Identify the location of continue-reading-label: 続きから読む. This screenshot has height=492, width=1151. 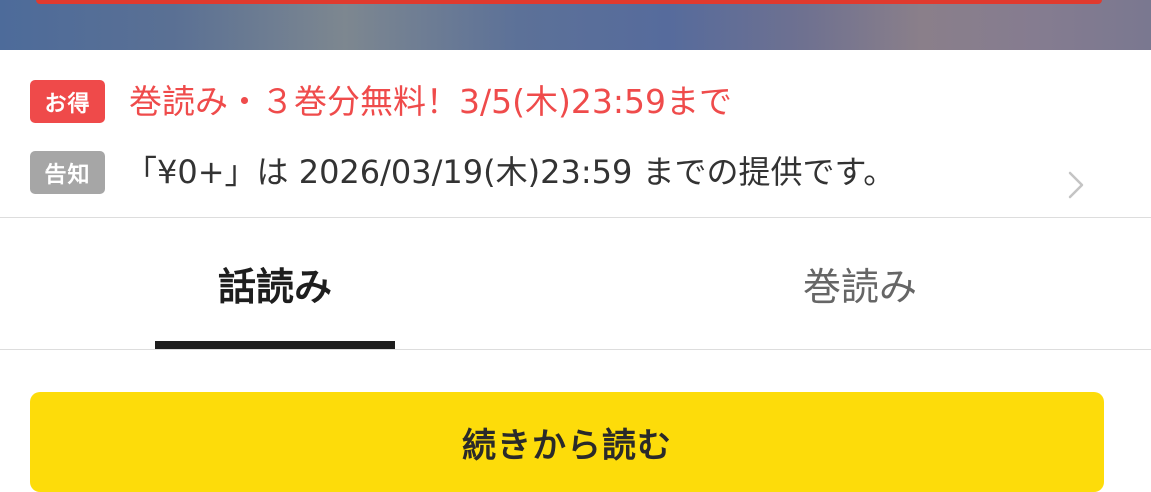
(567, 446).